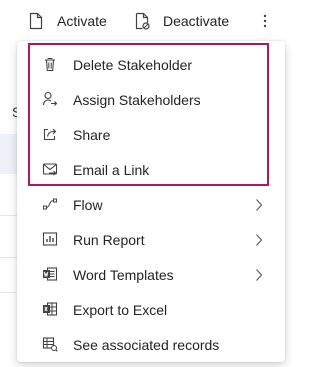 This screenshot has width=320, height=367. What do you see at coordinates (50, 239) in the screenshot?
I see `report-icon` at bounding box center [50, 239].